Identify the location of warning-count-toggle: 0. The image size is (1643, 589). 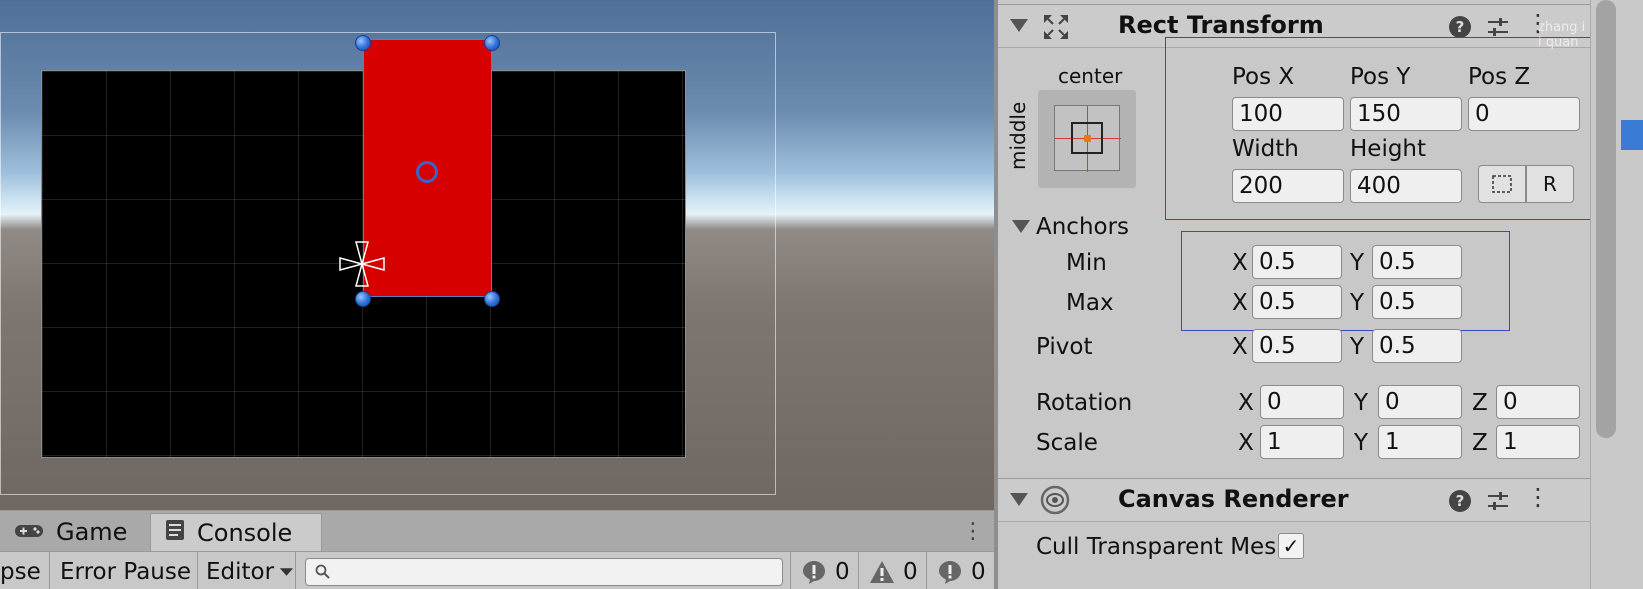
(891, 570).